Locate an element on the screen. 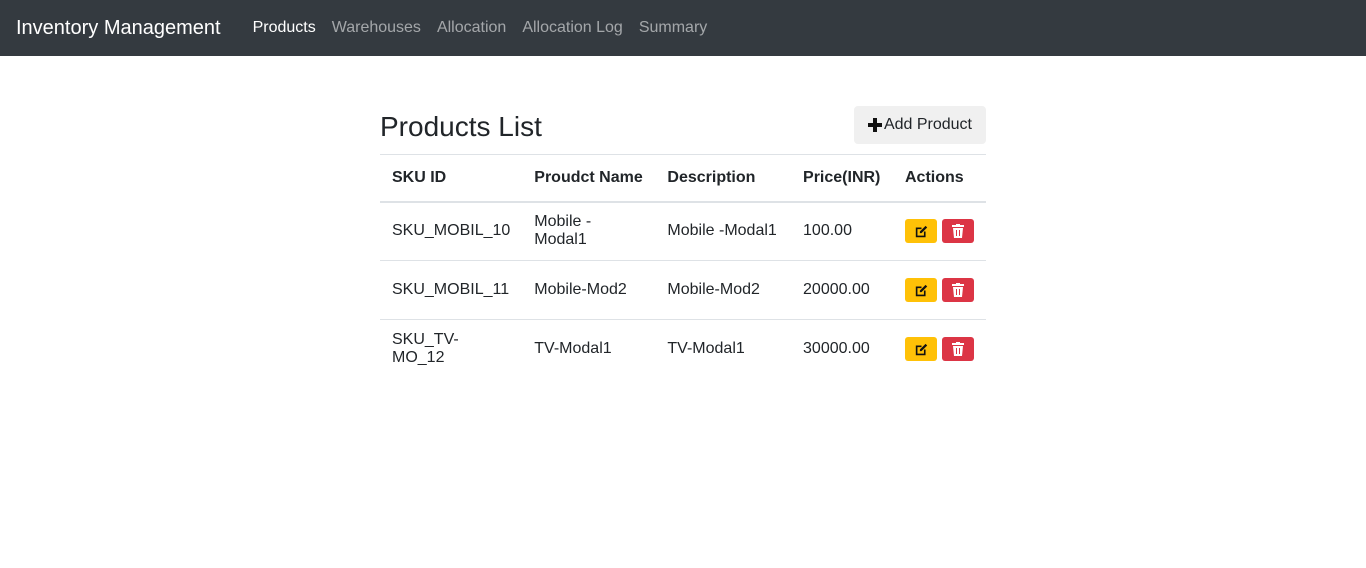 This screenshot has height=568, width=1366. header-actions: Actions is located at coordinates (939, 178).